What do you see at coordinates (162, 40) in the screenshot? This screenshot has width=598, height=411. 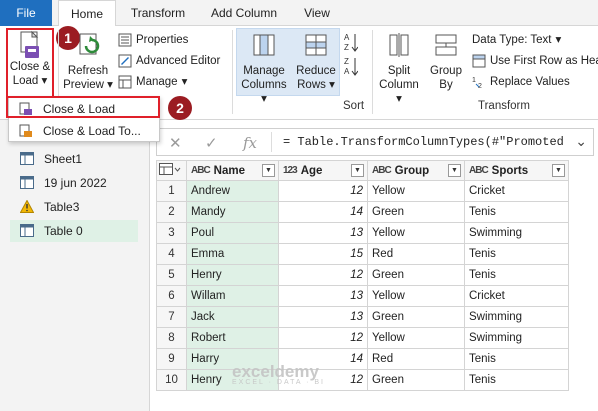 I see `properties-label: Properties` at bounding box center [162, 40].